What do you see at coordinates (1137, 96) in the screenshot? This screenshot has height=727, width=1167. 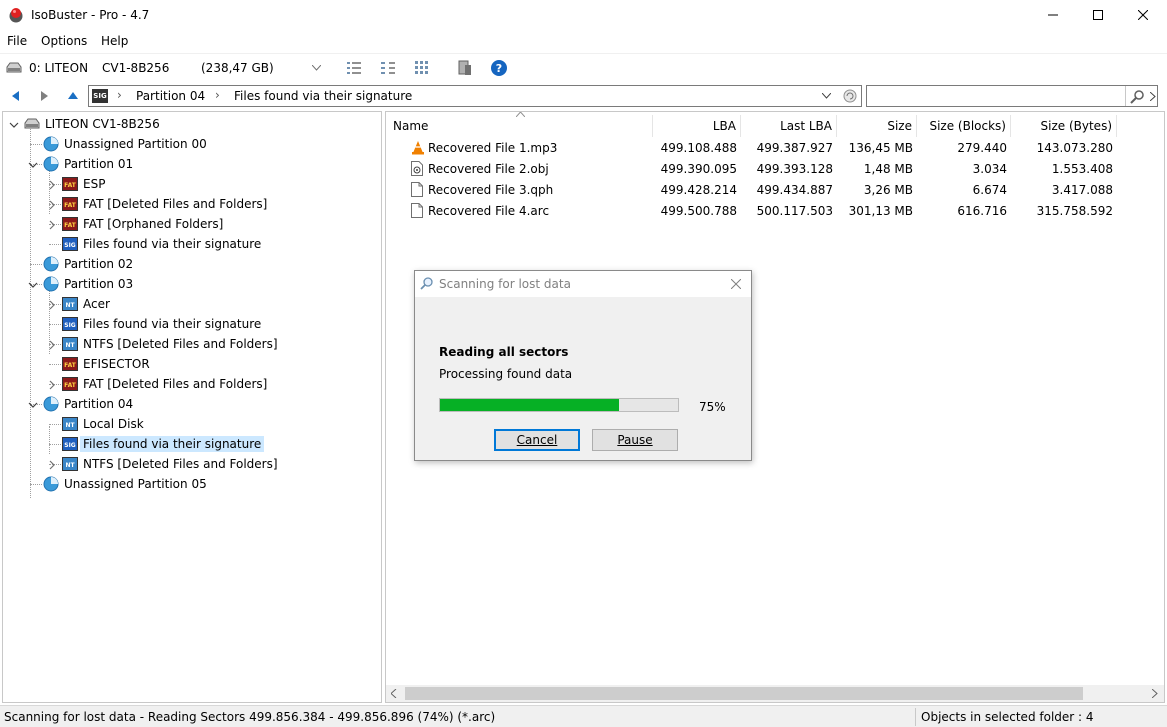 I see `search-icon` at bounding box center [1137, 96].